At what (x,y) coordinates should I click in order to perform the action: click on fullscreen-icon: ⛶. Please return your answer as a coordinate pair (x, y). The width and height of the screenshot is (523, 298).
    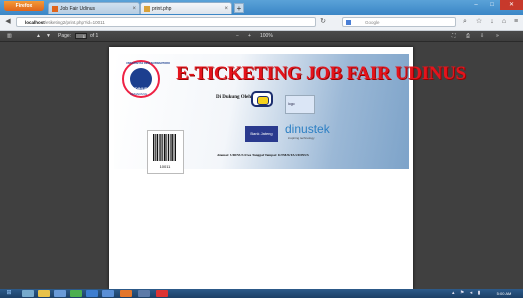
    Looking at the image, I should click on (454, 36).